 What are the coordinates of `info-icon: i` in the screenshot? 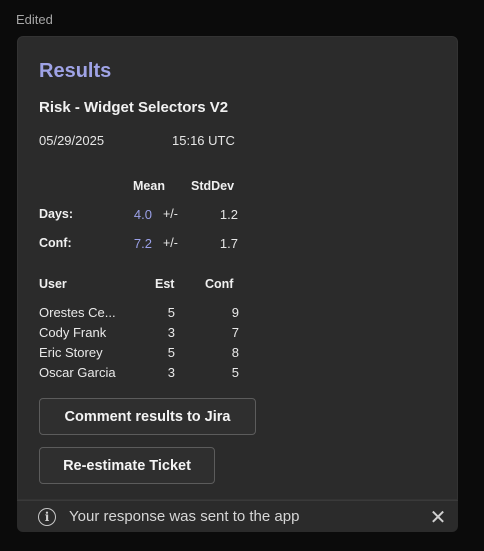 It's located at (47, 517).